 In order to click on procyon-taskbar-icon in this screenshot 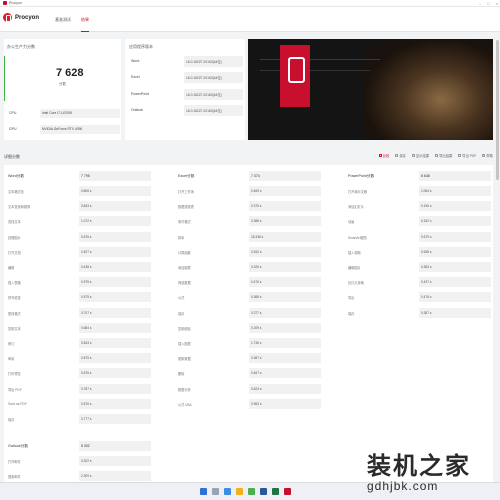, I will do `click(287, 491)`.